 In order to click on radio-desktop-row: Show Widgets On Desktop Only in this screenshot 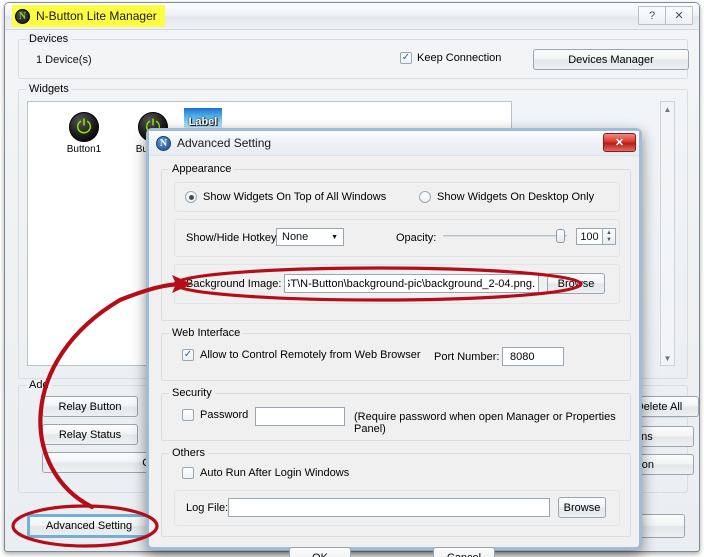, I will do `click(506, 197)`.